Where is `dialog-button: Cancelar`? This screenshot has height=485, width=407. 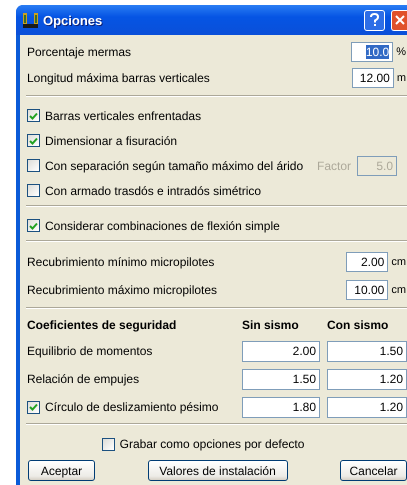 dialog-button: Cancelar is located at coordinates (373, 470).